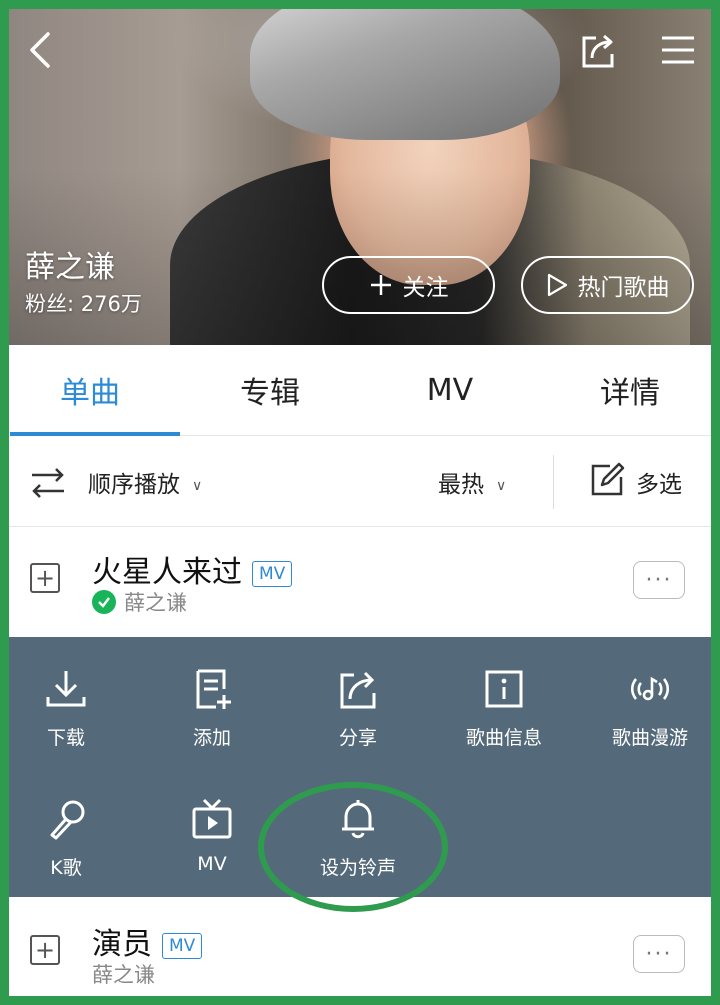 This screenshot has width=720, height=1005. Describe the element at coordinates (70, 267) in the screenshot. I see `artist-name: 薛之谦` at that location.